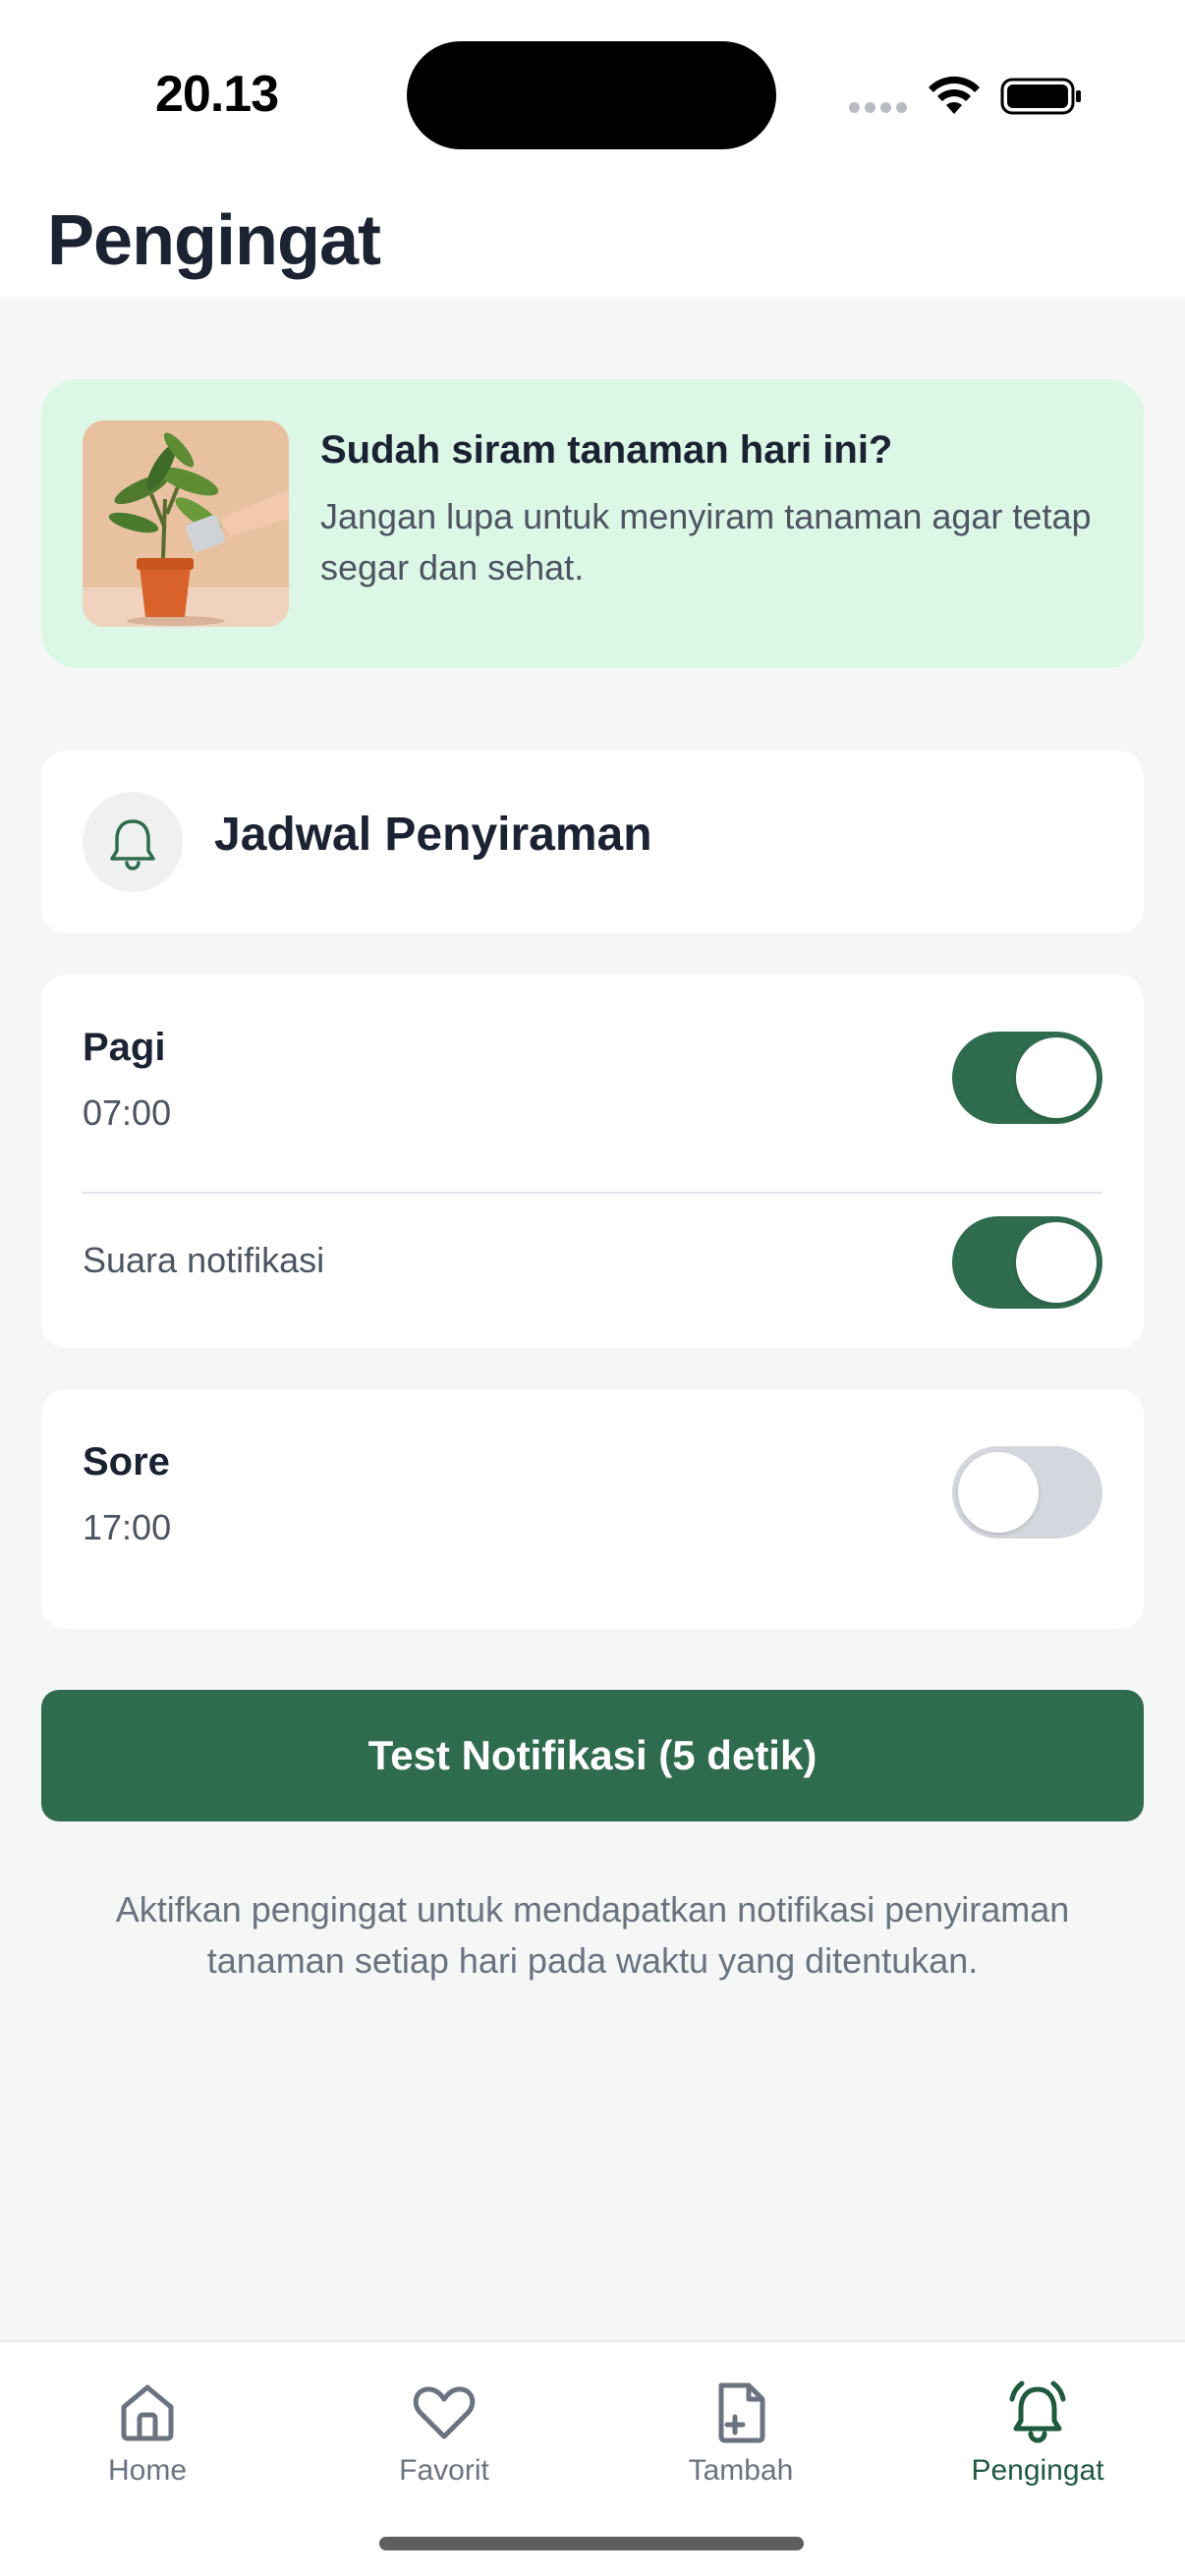  What do you see at coordinates (1038, 2411) in the screenshot?
I see `bell-ringing-icon` at bounding box center [1038, 2411].